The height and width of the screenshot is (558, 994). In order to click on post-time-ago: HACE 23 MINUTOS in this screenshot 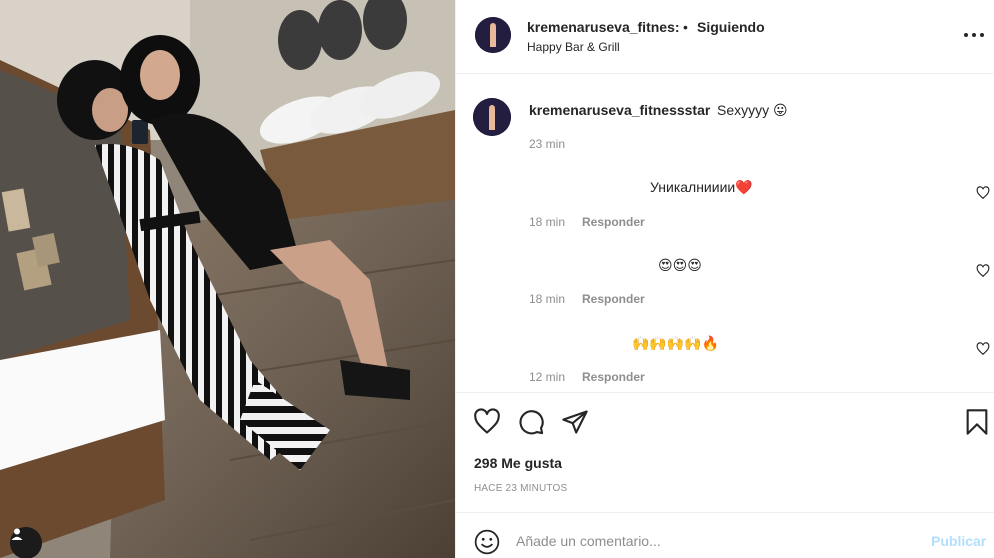, I will do `click(520, 488)`.